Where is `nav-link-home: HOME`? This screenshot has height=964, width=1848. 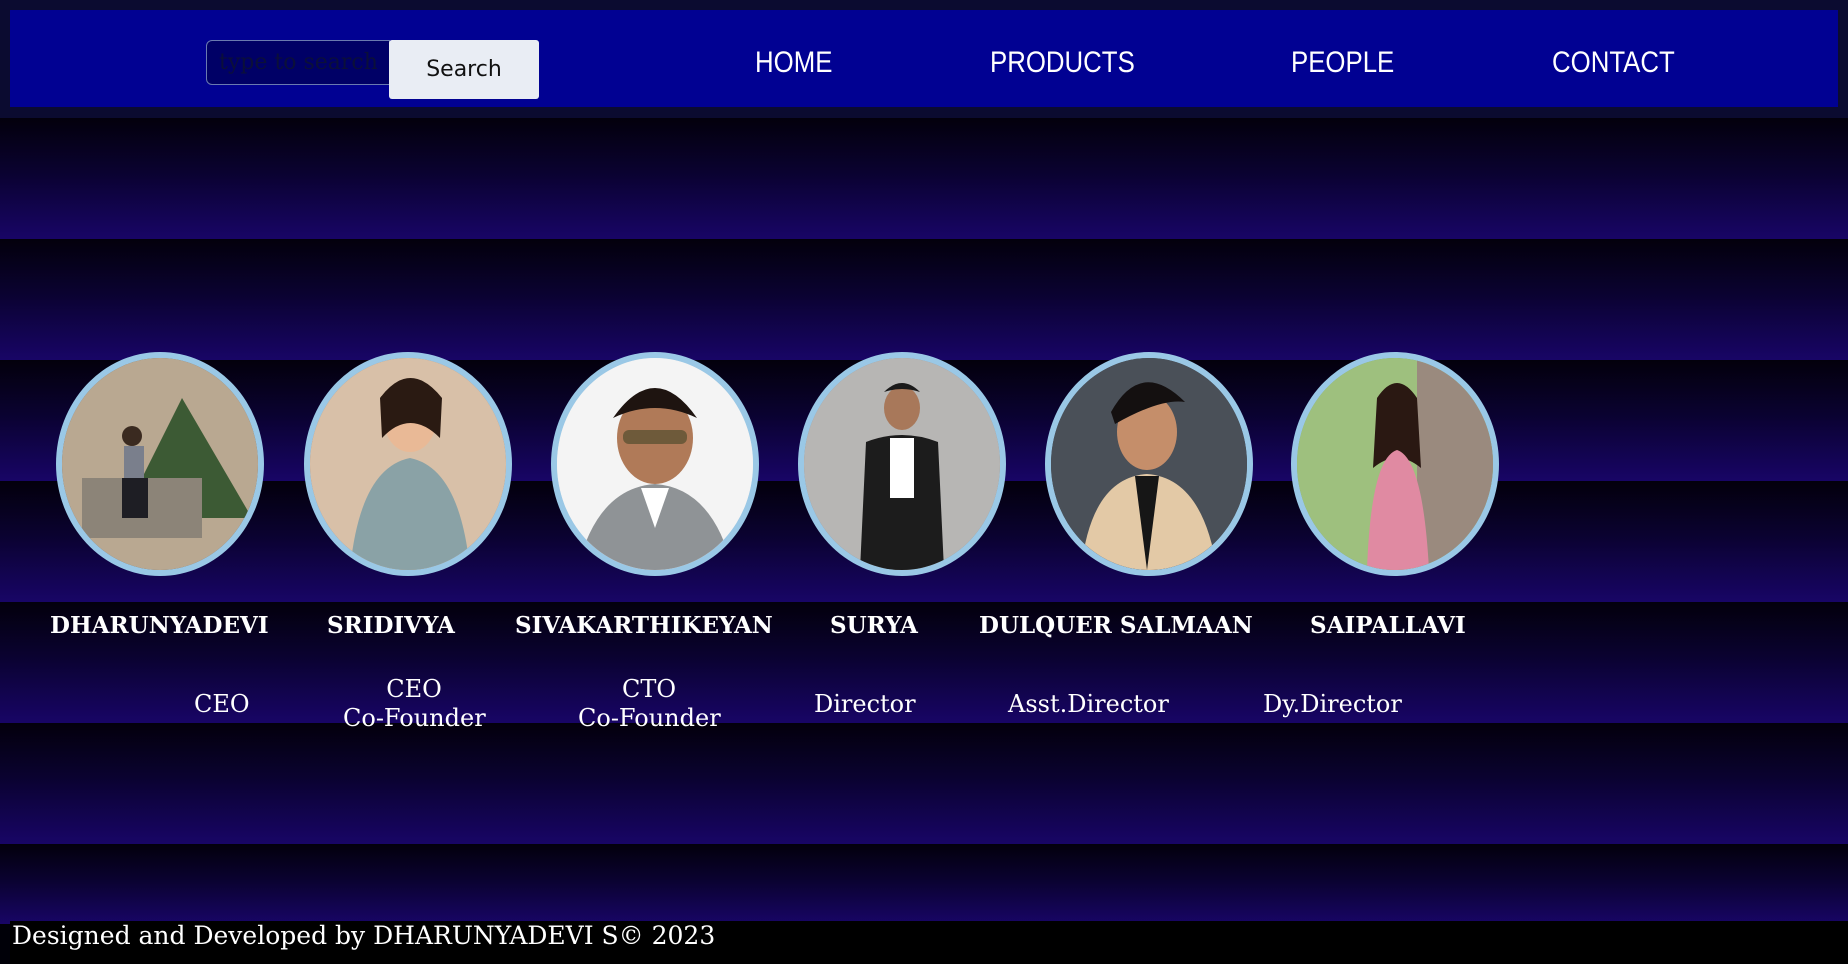
nav-link-home: HOME is located at coordinates (793, 66).